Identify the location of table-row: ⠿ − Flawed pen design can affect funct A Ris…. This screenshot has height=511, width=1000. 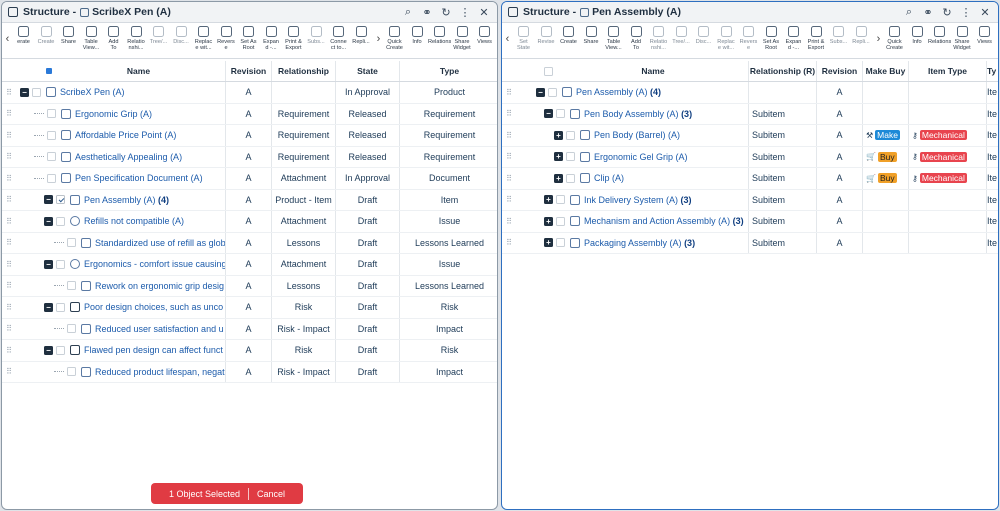
(249, 351).